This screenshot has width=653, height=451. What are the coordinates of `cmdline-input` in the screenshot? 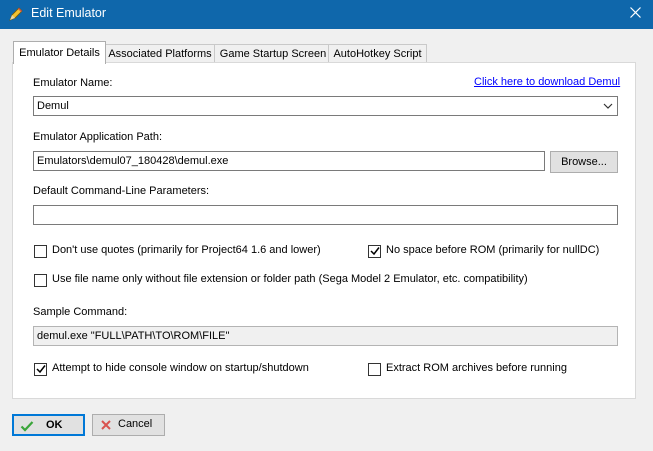 It's located at (325, 215).